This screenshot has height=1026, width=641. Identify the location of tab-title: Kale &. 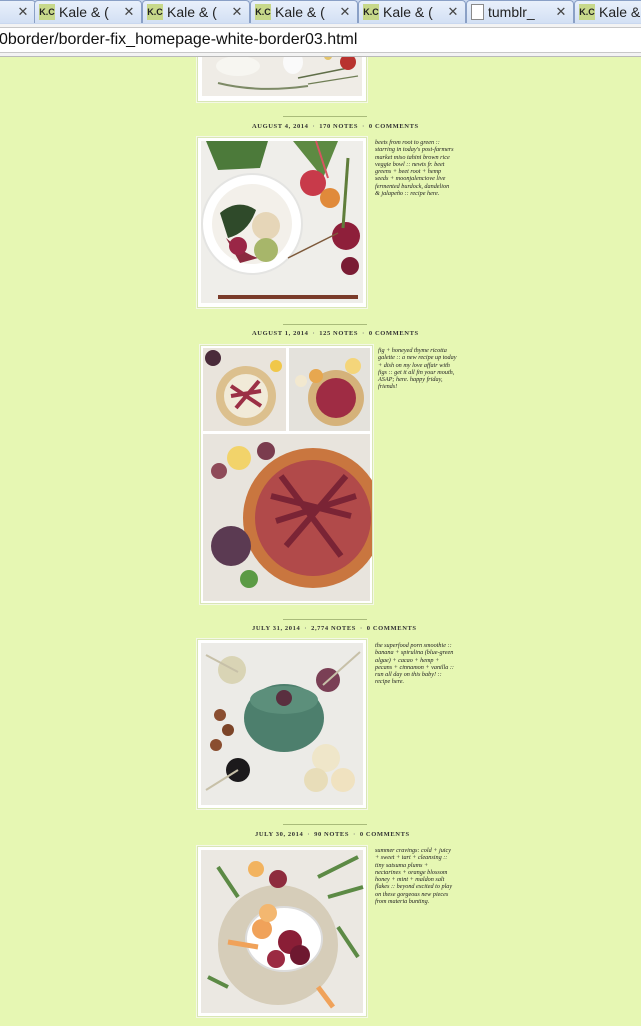
(620, 12).